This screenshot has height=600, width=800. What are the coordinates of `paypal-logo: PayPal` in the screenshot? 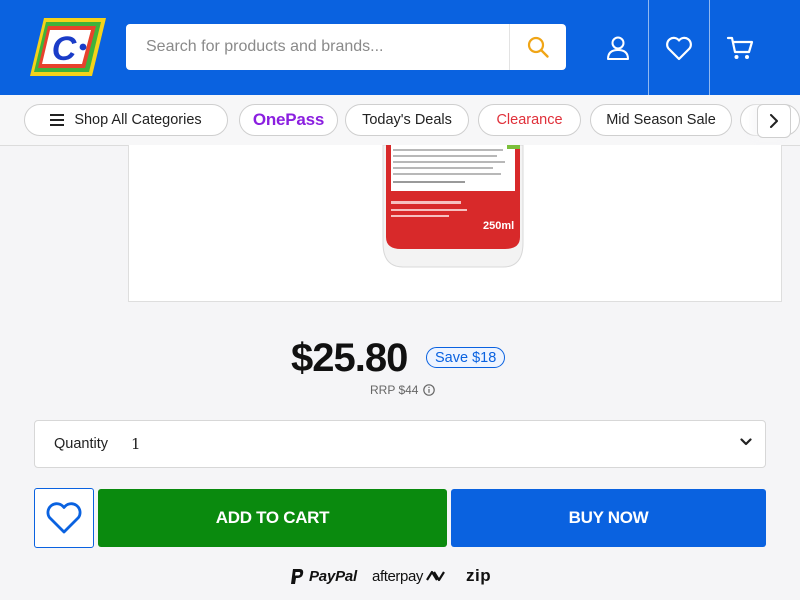 It's located at (323, 576).